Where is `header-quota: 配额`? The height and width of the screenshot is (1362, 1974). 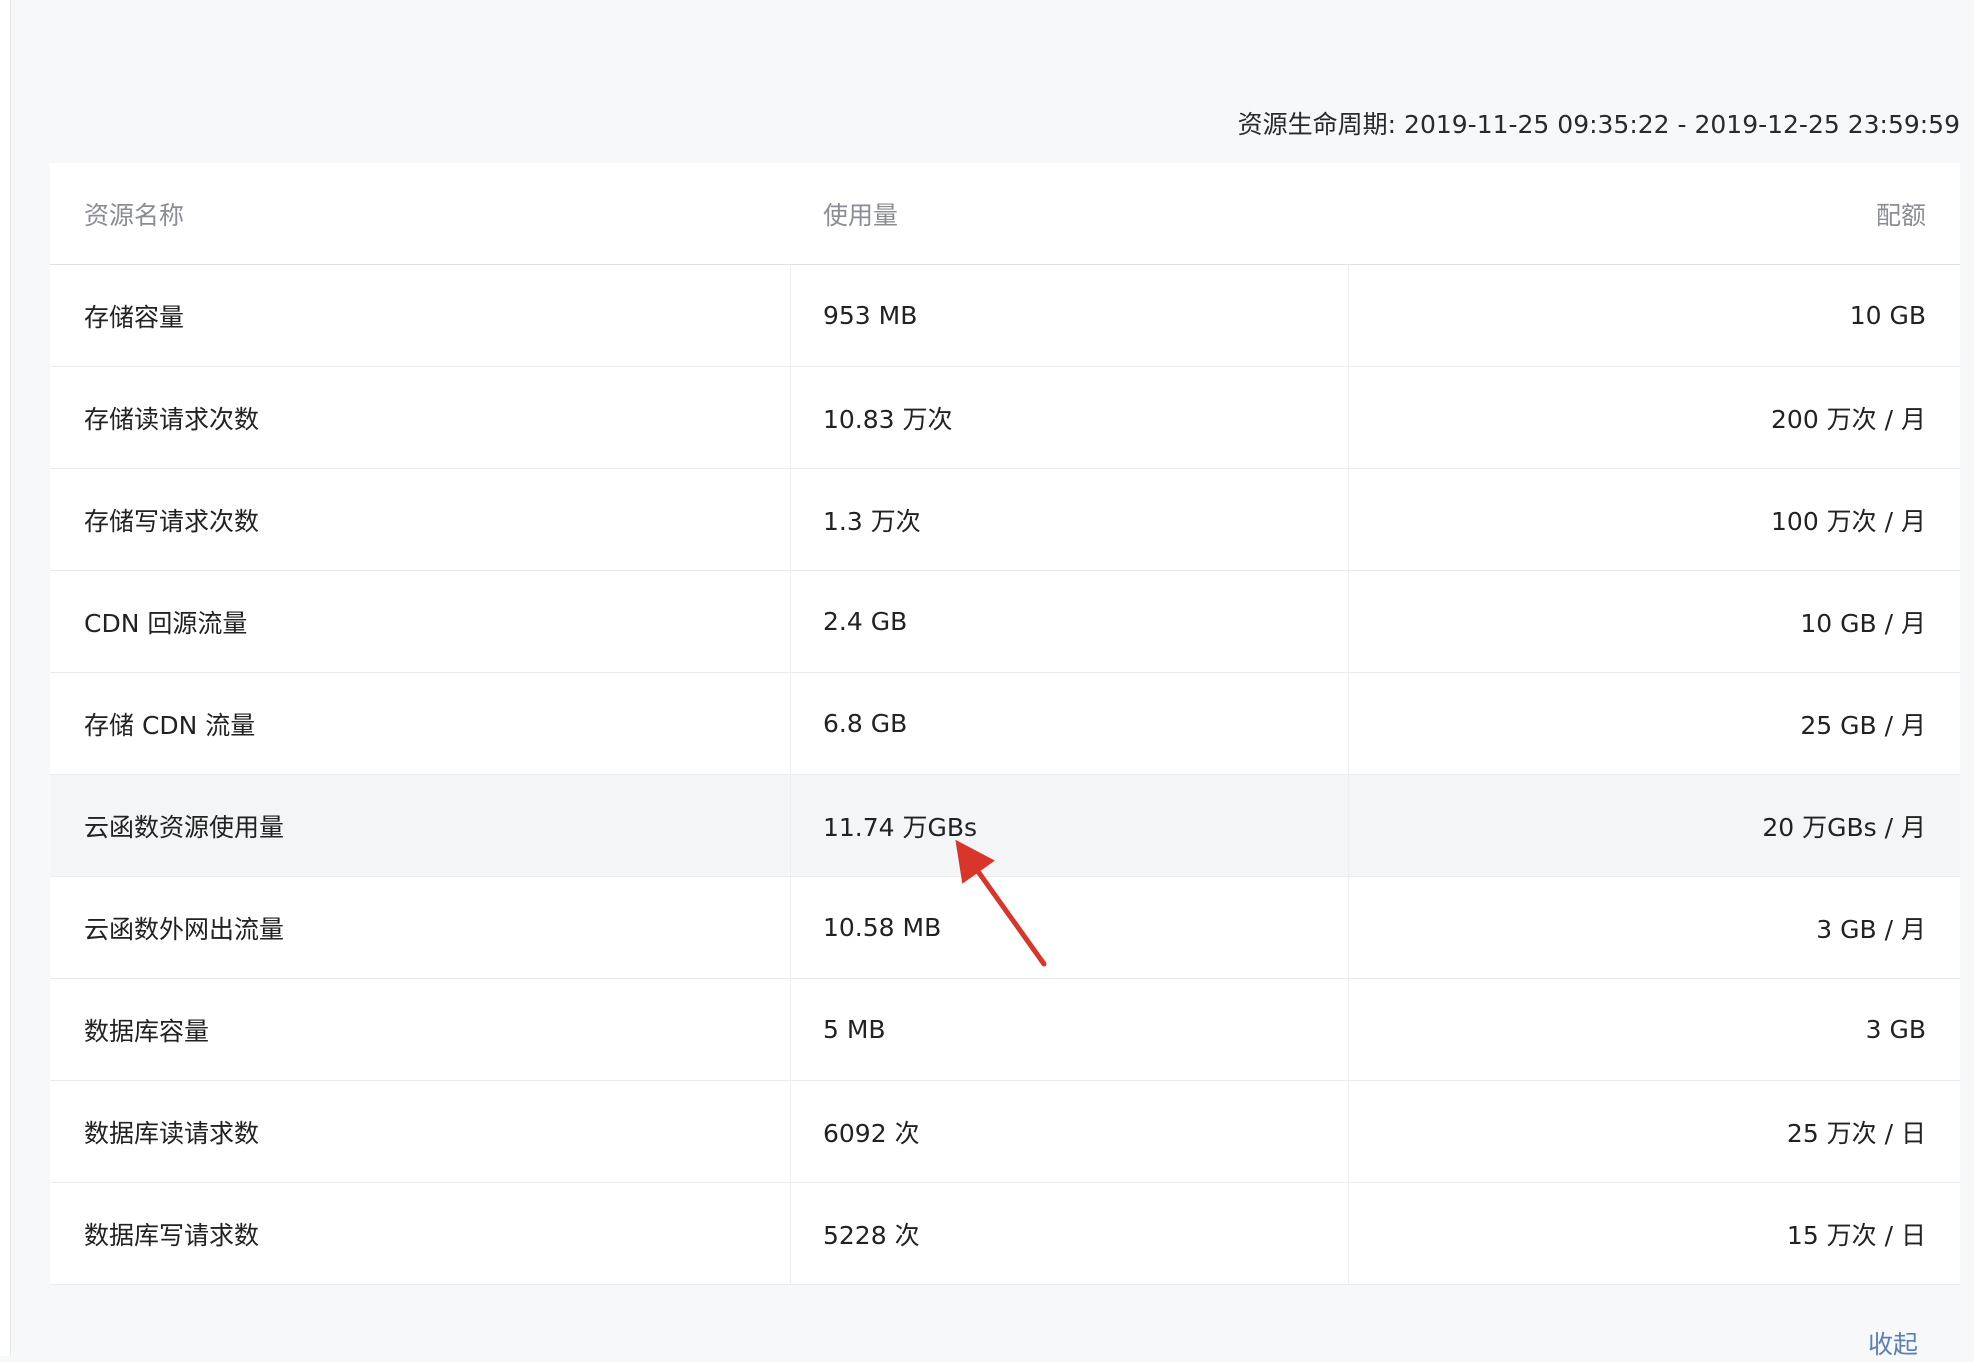
header-quota: 配额 is located at coordinates (1900, 215).